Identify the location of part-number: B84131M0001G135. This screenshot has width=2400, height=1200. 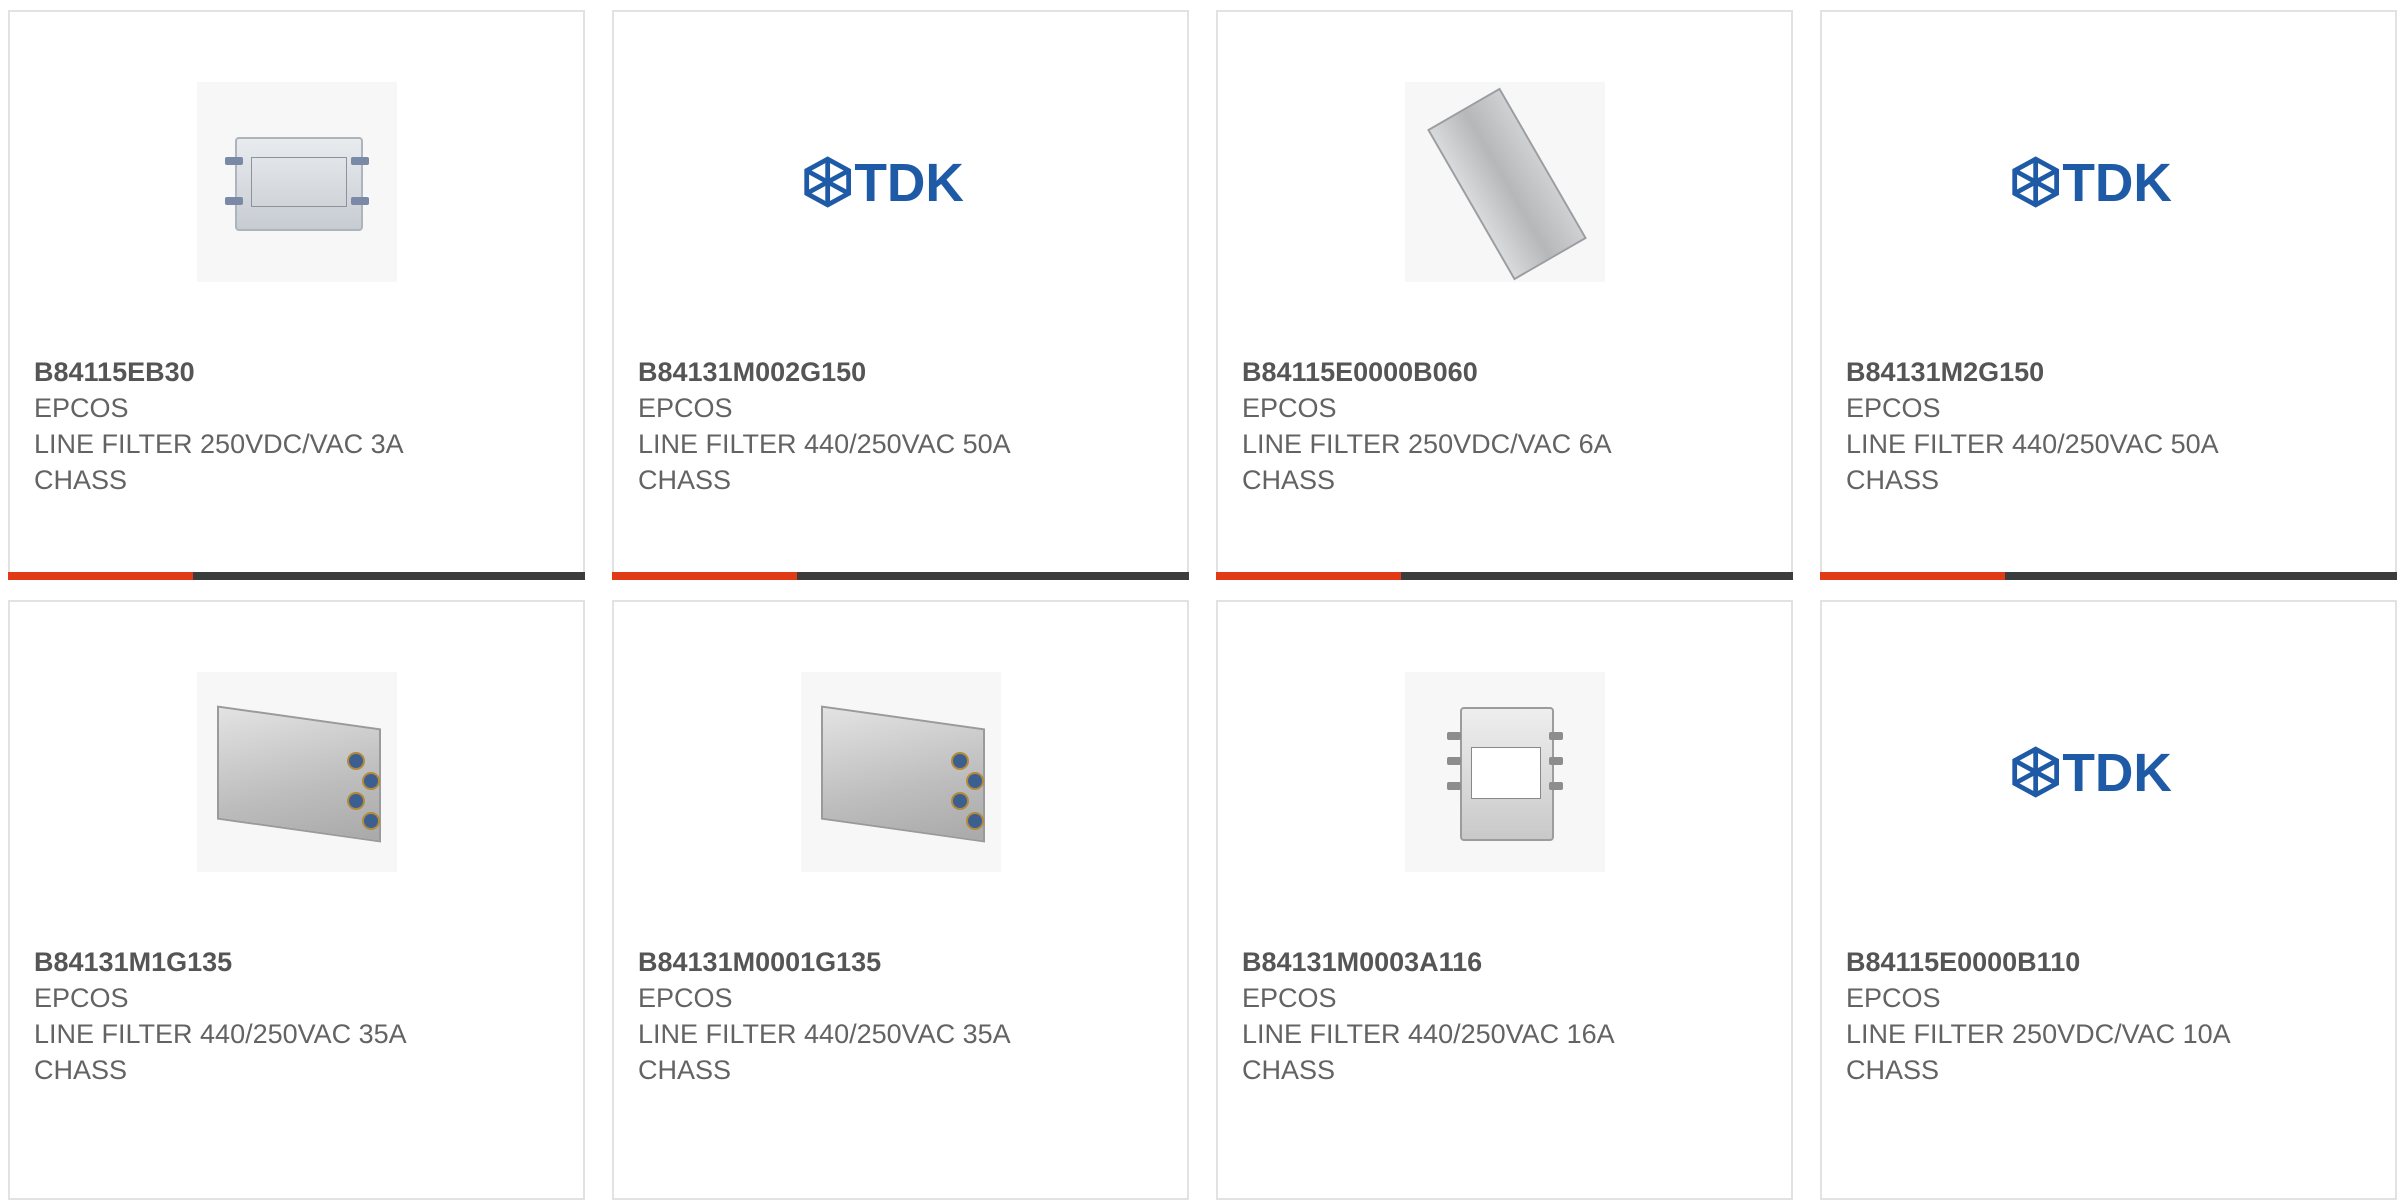
(900, 962).